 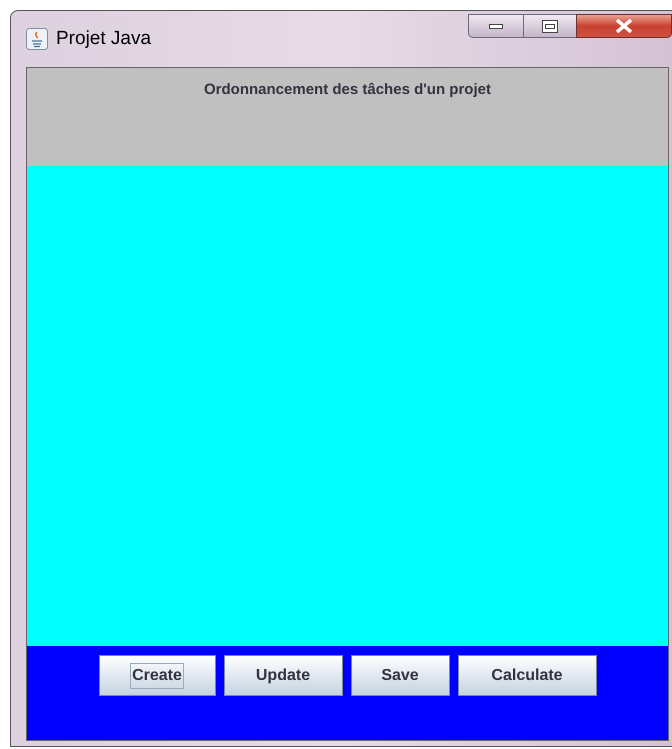 I want to click on close-icon, so click(x=624, y=26).